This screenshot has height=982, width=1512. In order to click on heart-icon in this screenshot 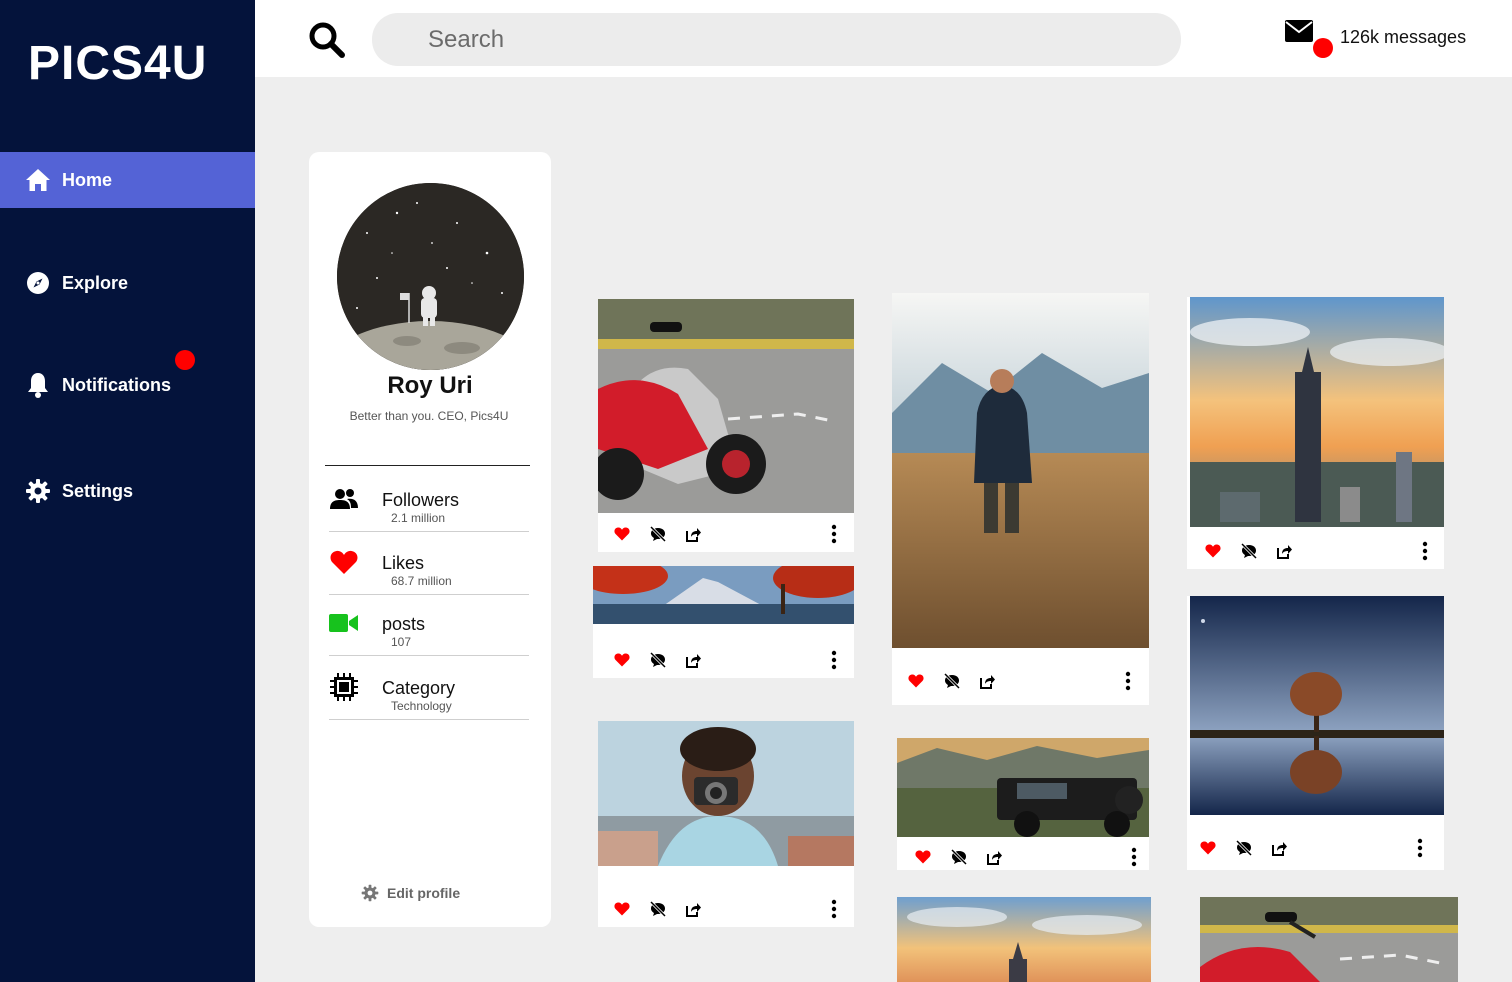, I will do `click(344, 562)`.